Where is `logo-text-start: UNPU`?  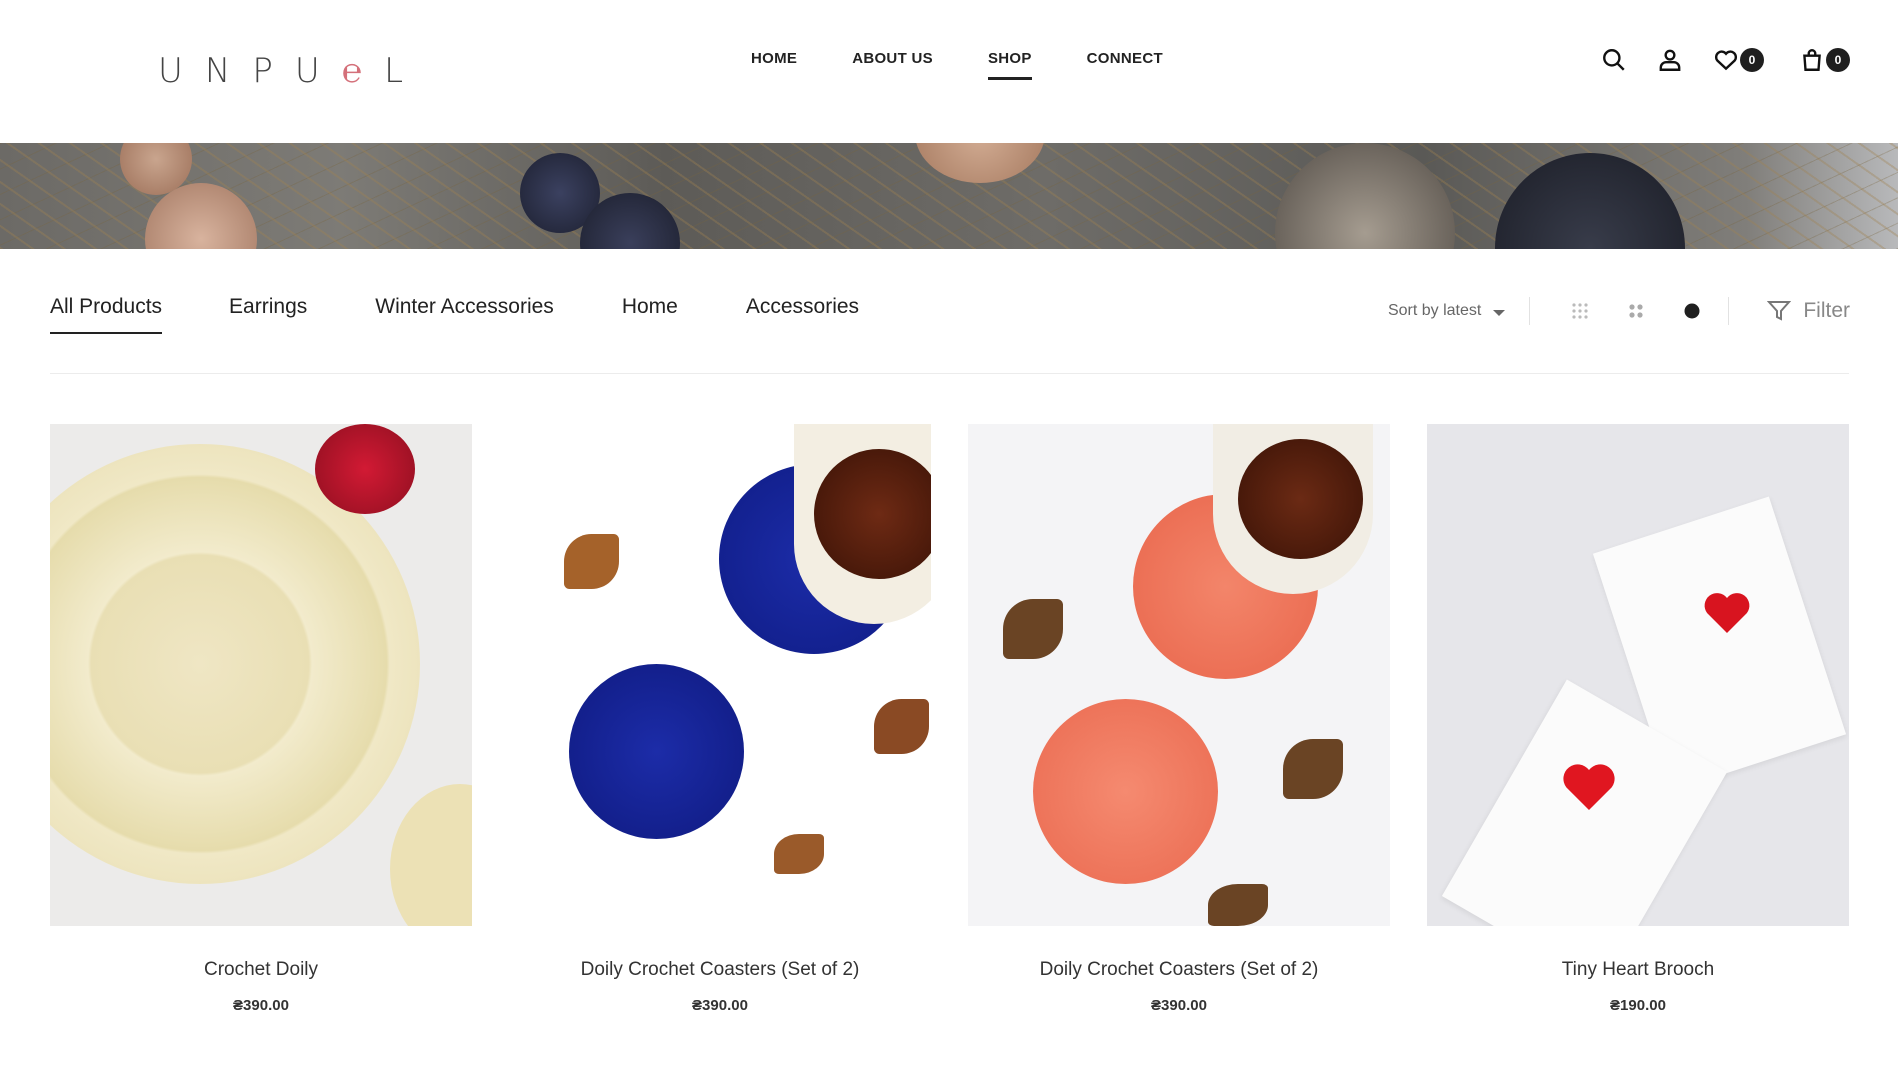
logo-text-start: UNPU is located at coordinates (250, 71).